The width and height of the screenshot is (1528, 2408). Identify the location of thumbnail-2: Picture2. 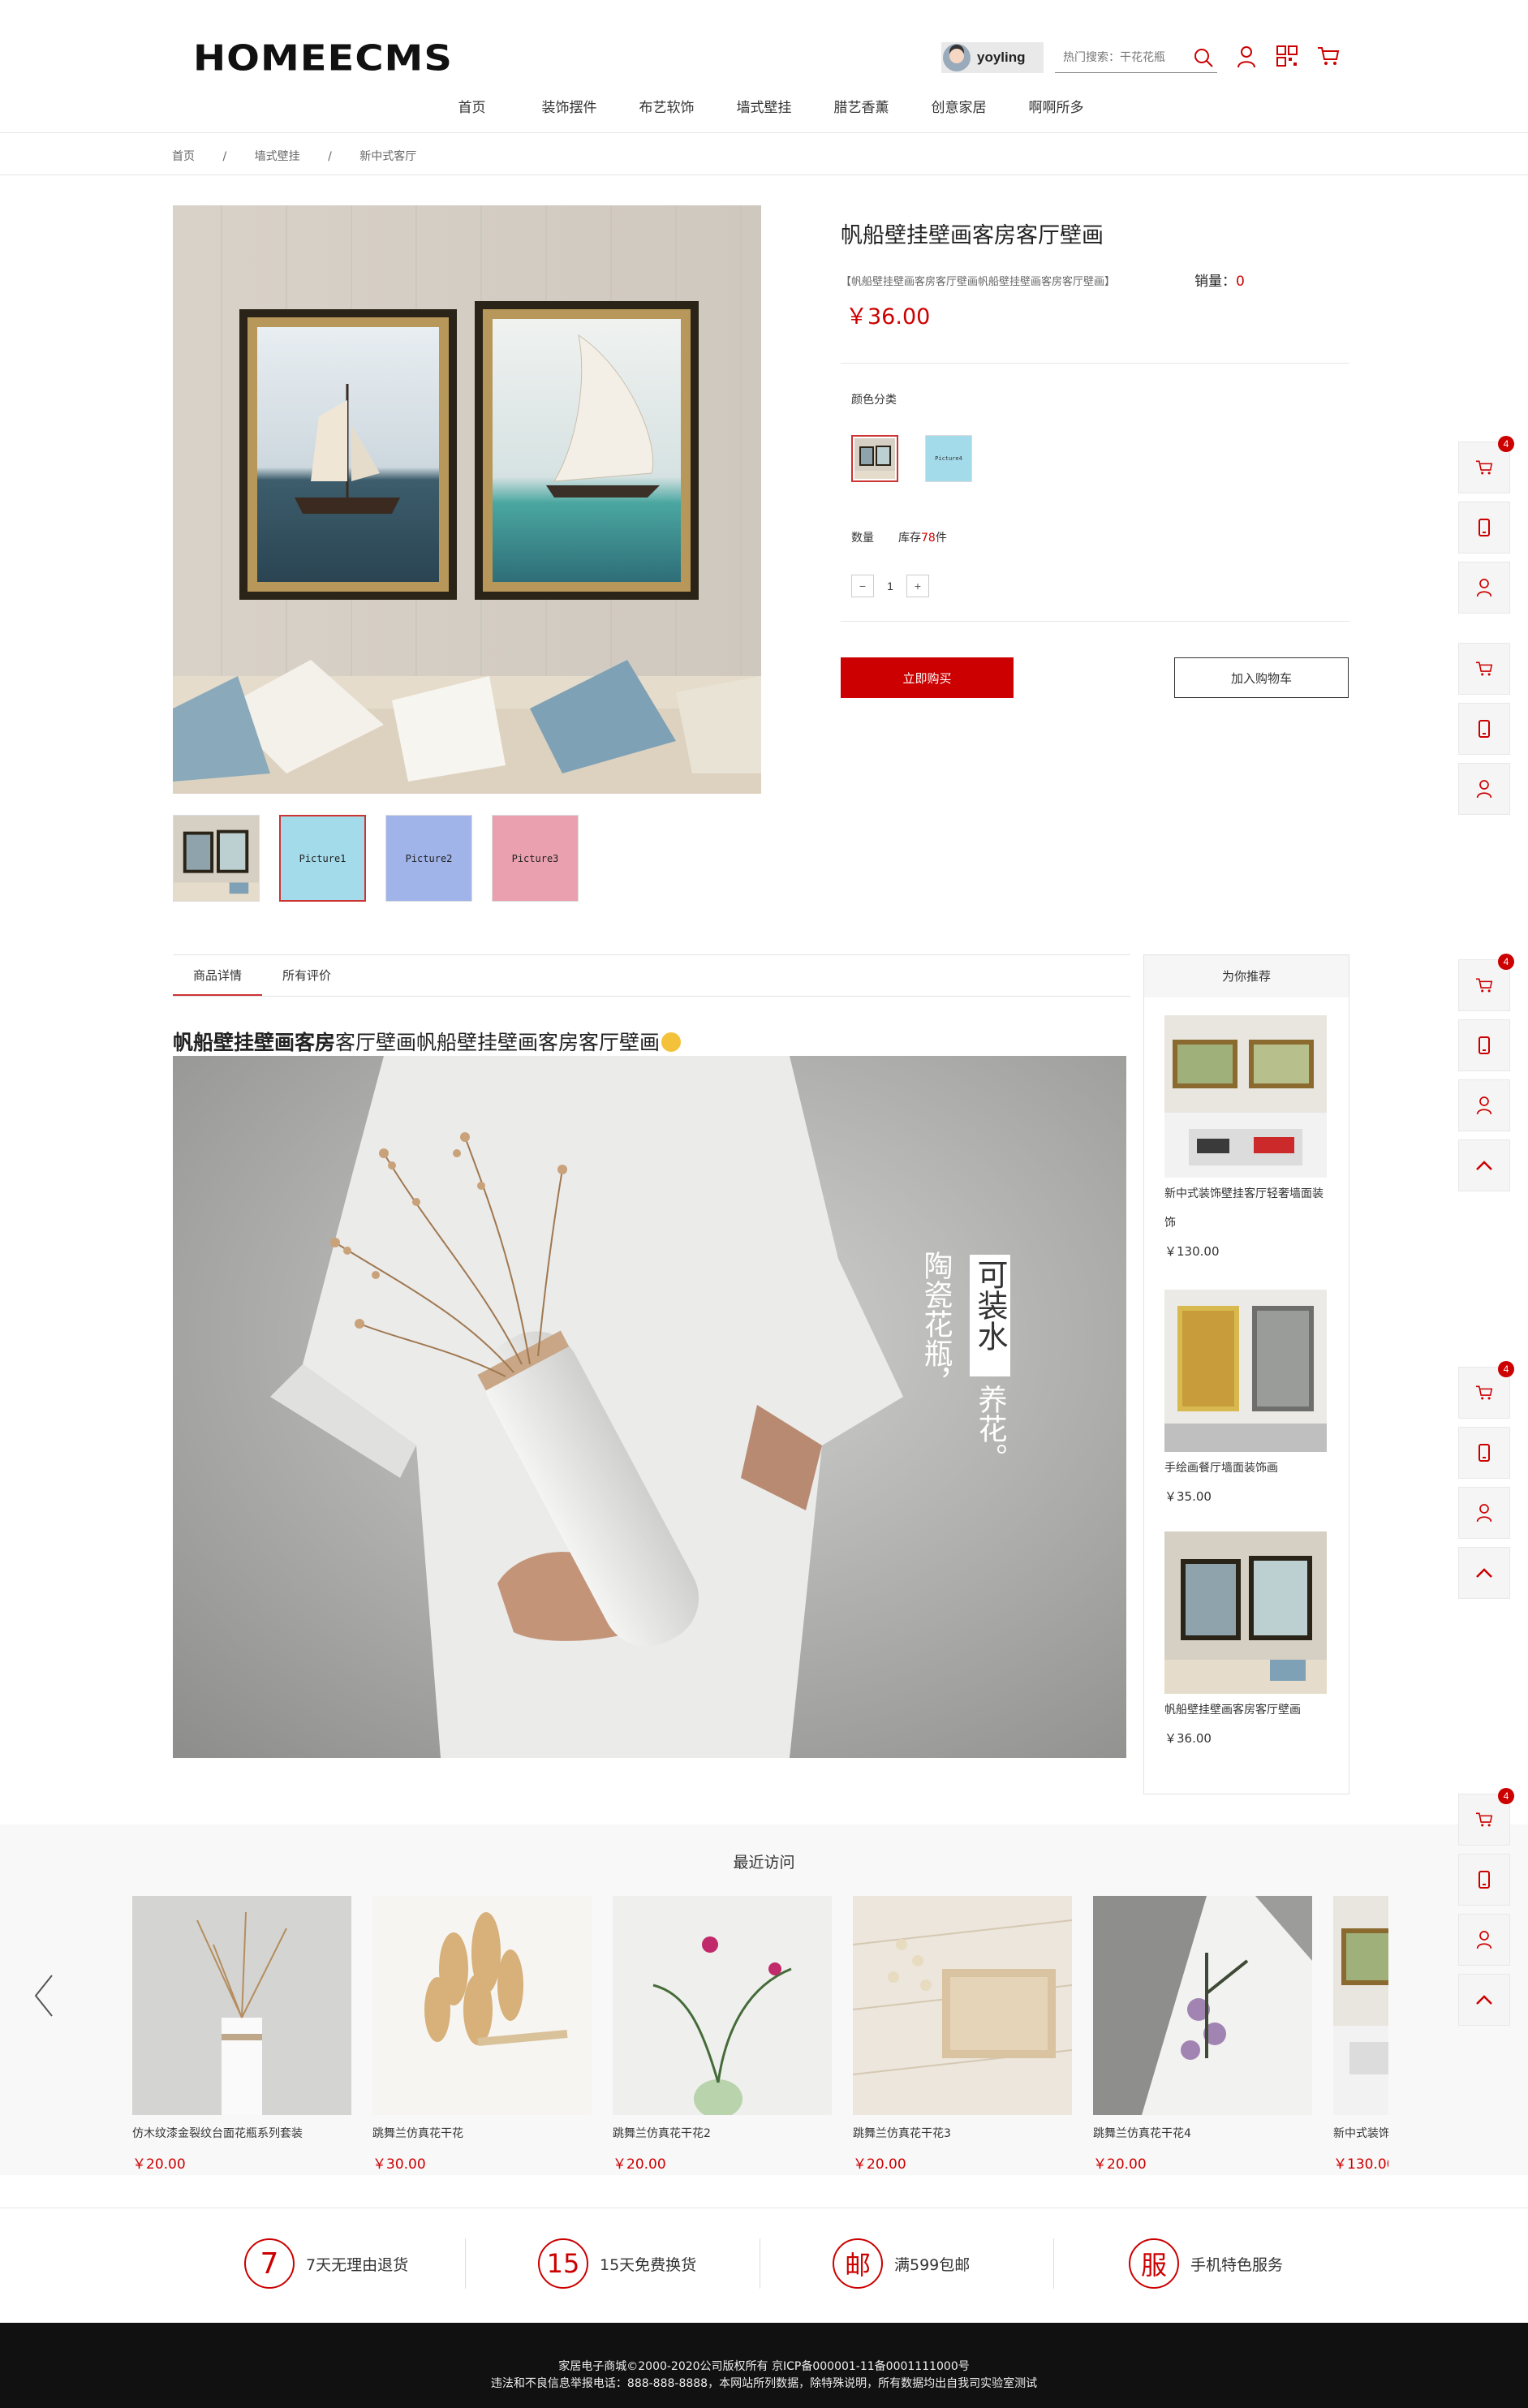
(429, 859).